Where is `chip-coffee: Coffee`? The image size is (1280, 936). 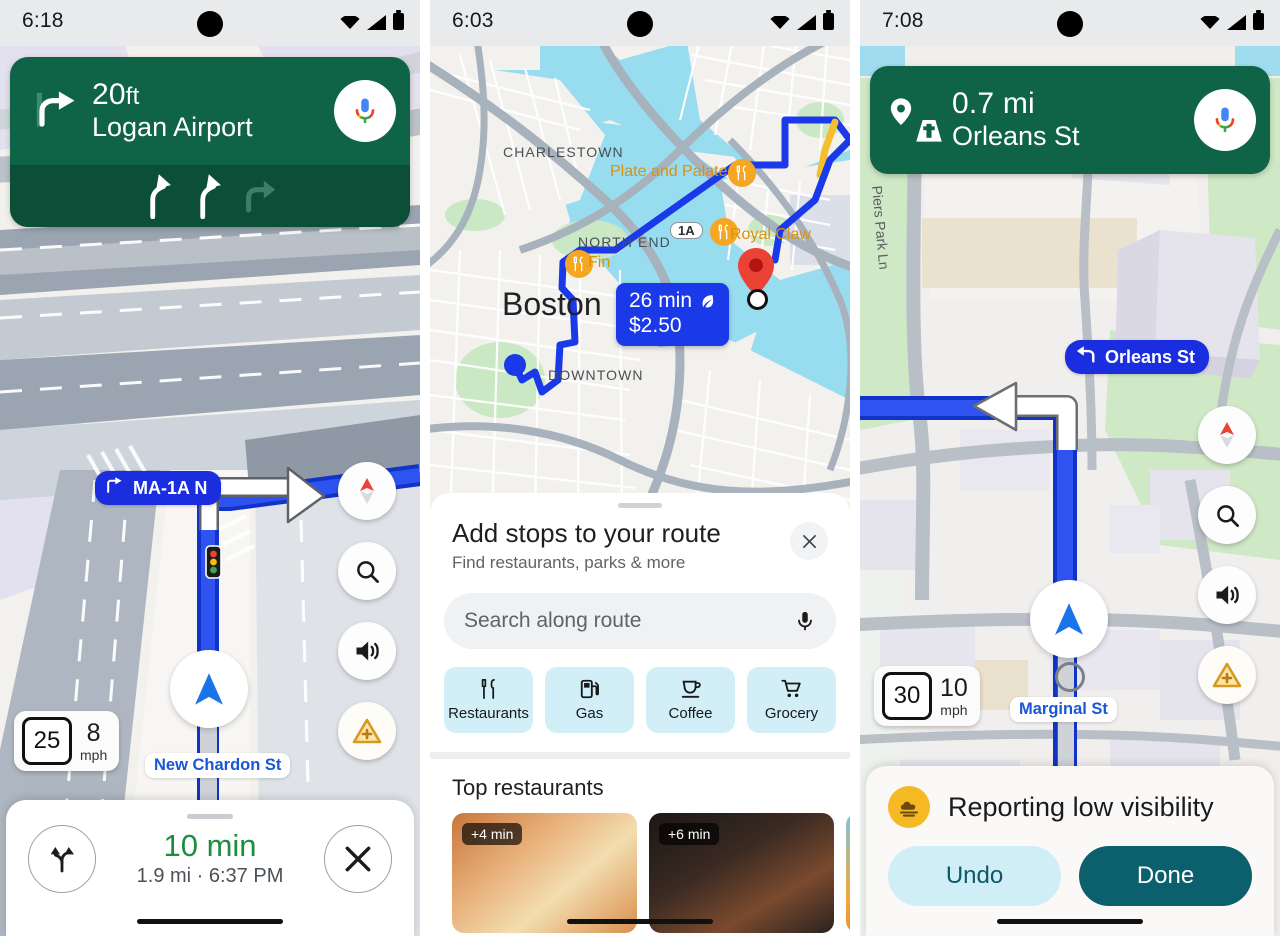
chip-coffee: Coffee is located at coordinates (690, 700).